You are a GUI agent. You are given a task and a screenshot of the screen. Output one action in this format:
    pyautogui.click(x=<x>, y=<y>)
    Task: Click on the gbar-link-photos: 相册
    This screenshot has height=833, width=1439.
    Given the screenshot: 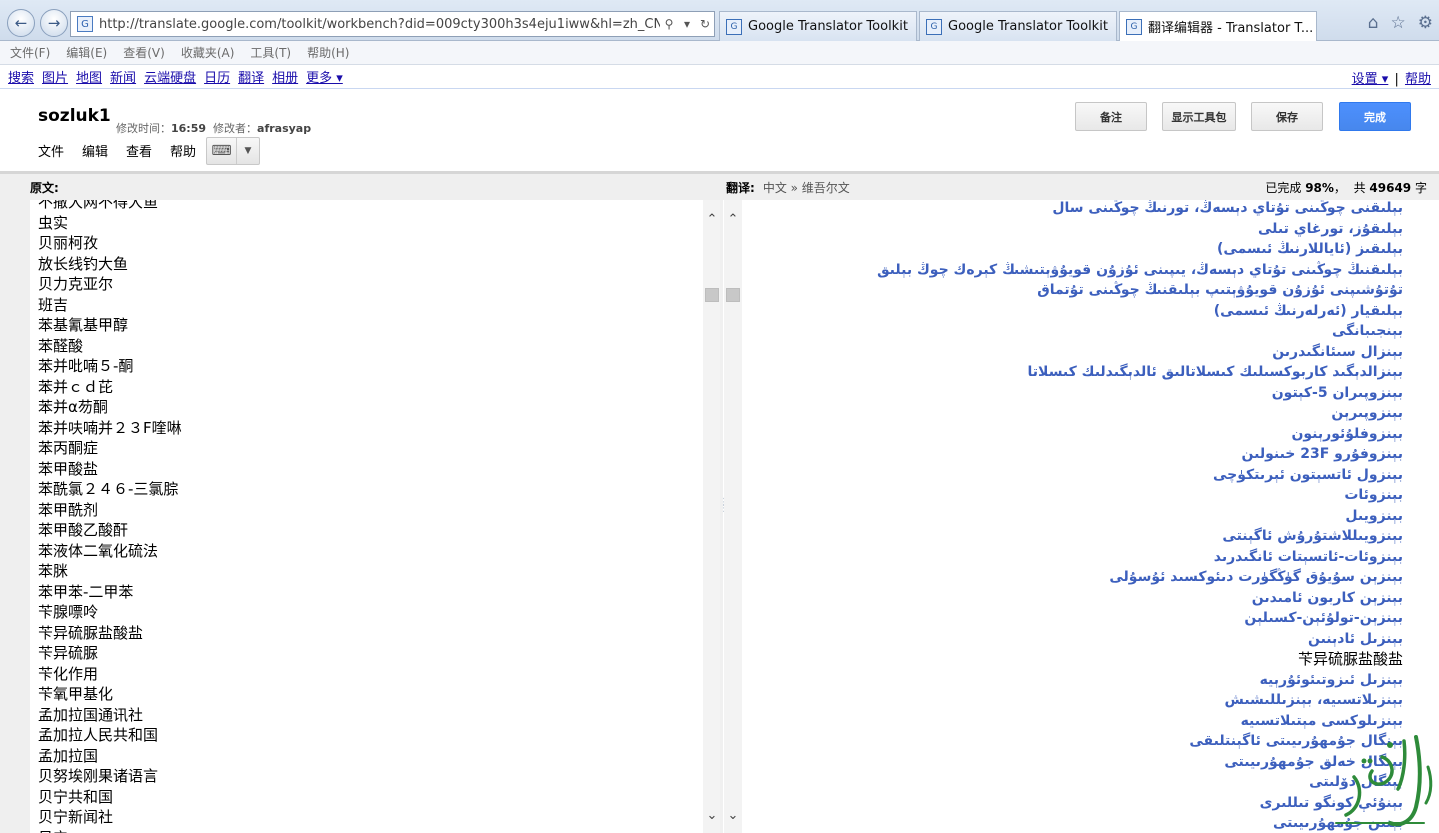 What is the action you would take?
    pyautogui.click(x=285, y=76)
    